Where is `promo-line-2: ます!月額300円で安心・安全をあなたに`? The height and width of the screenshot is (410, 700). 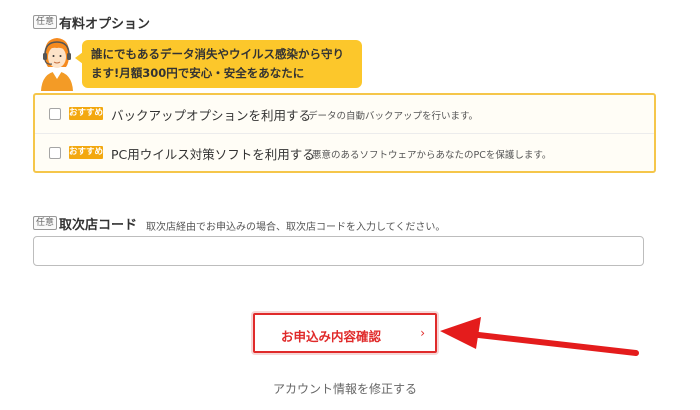
promo-line-2: ます!月額300円で安心・安全をあなたに is located at coordinates (198, 73).